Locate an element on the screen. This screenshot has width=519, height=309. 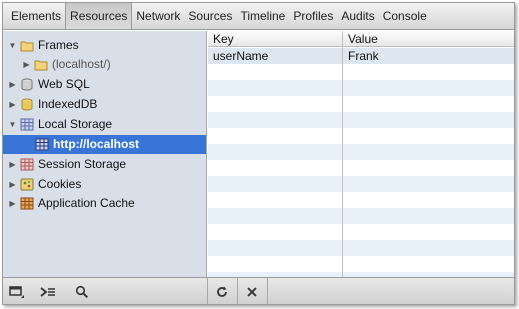
dock-to-main-button is located at coordinates (17, 293).